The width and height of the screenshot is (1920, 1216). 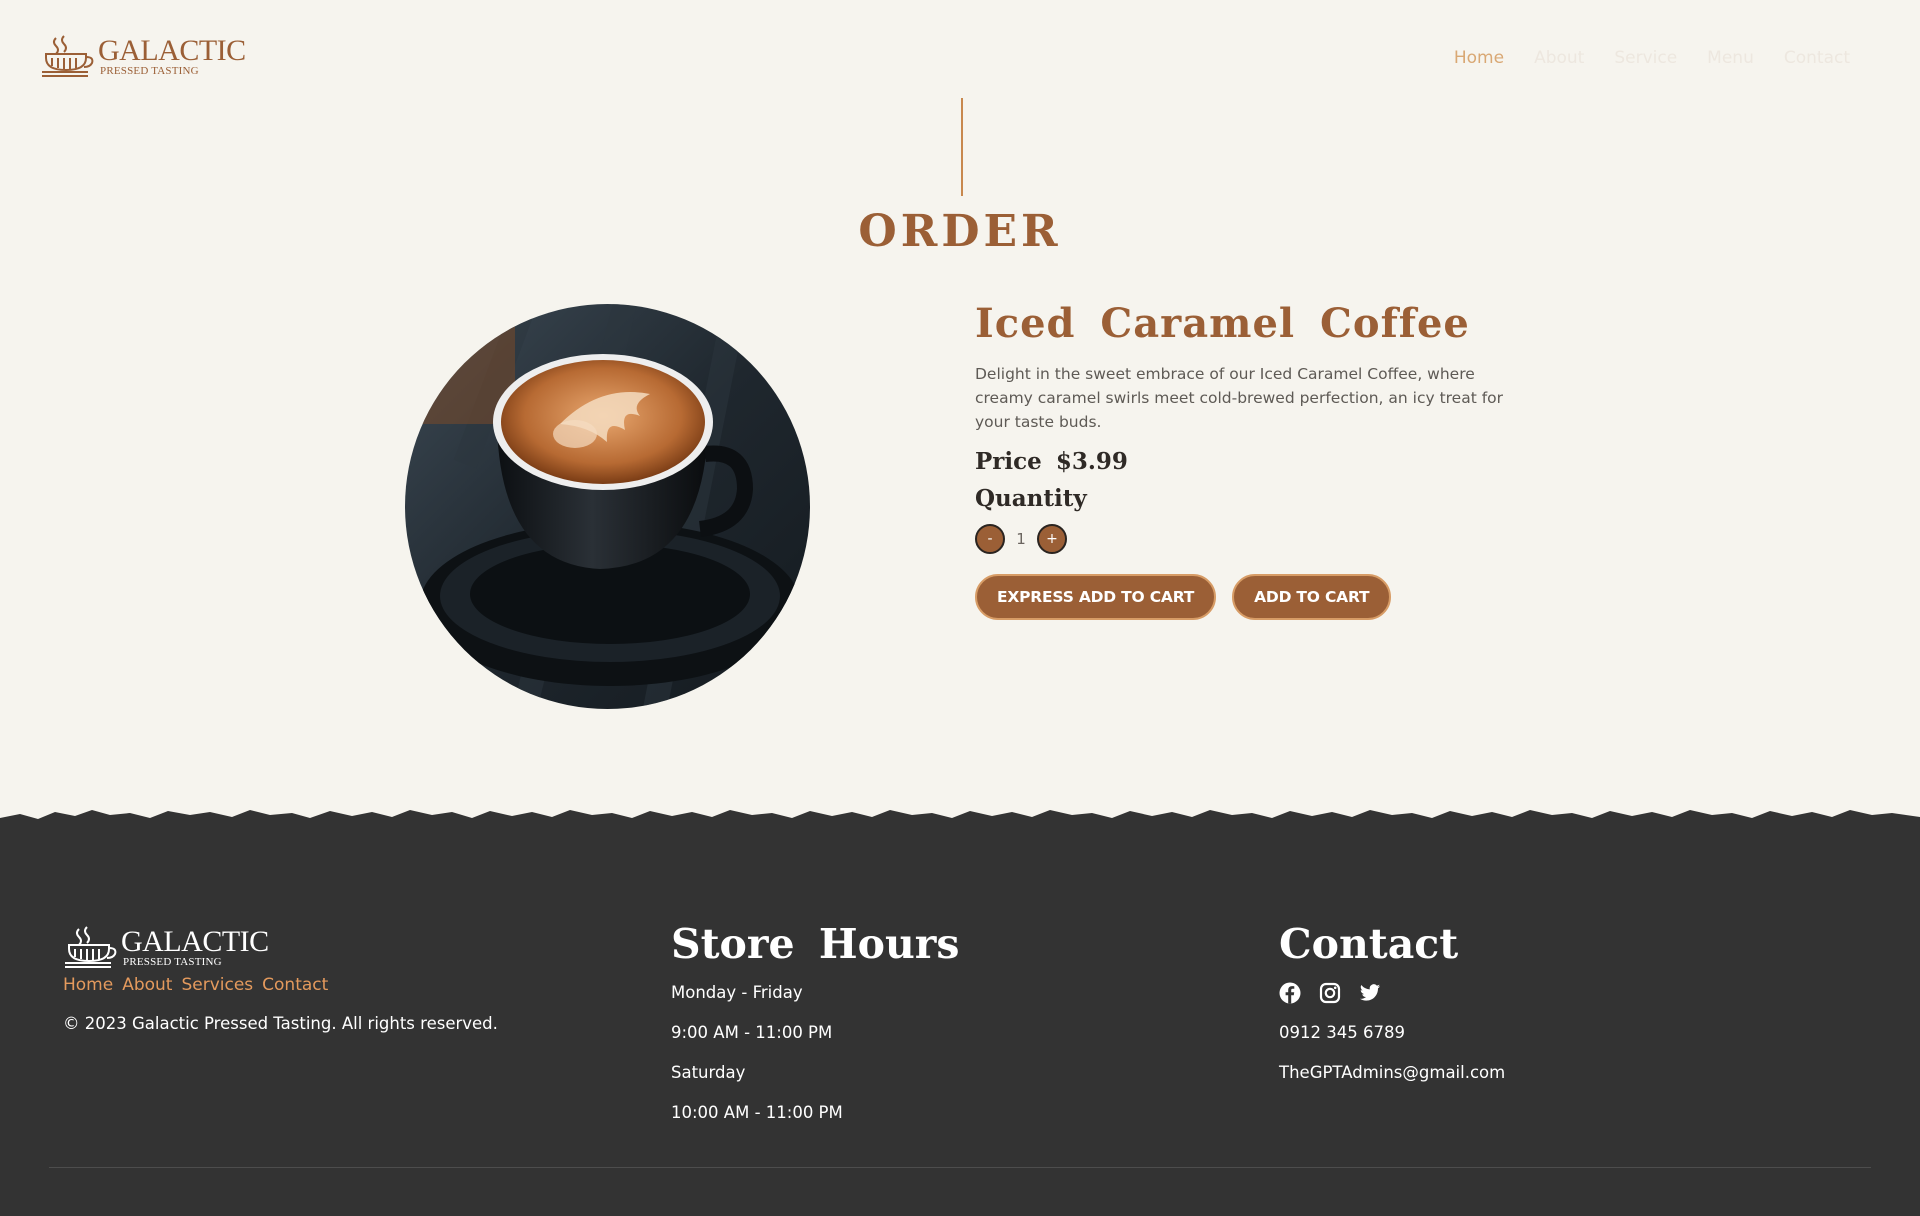 What do you see at coordinates (1021, 539) in the screenshot?
I see `quantity-value: 1` at bounding box center [1021, 539].